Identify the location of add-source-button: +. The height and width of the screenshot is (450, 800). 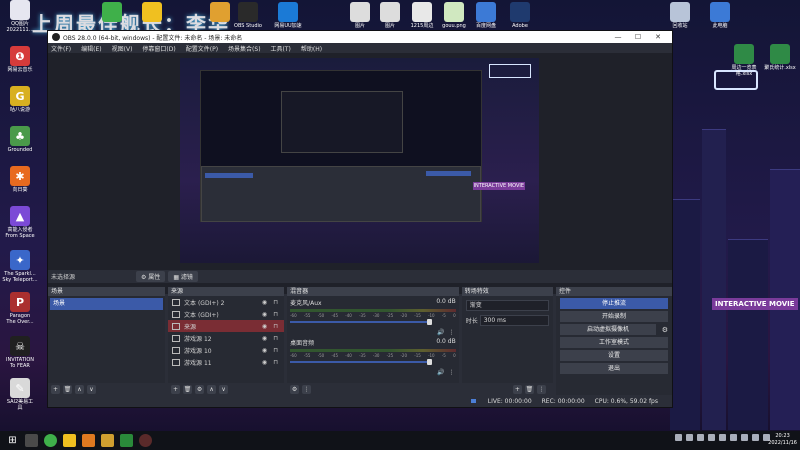
(176, 389).